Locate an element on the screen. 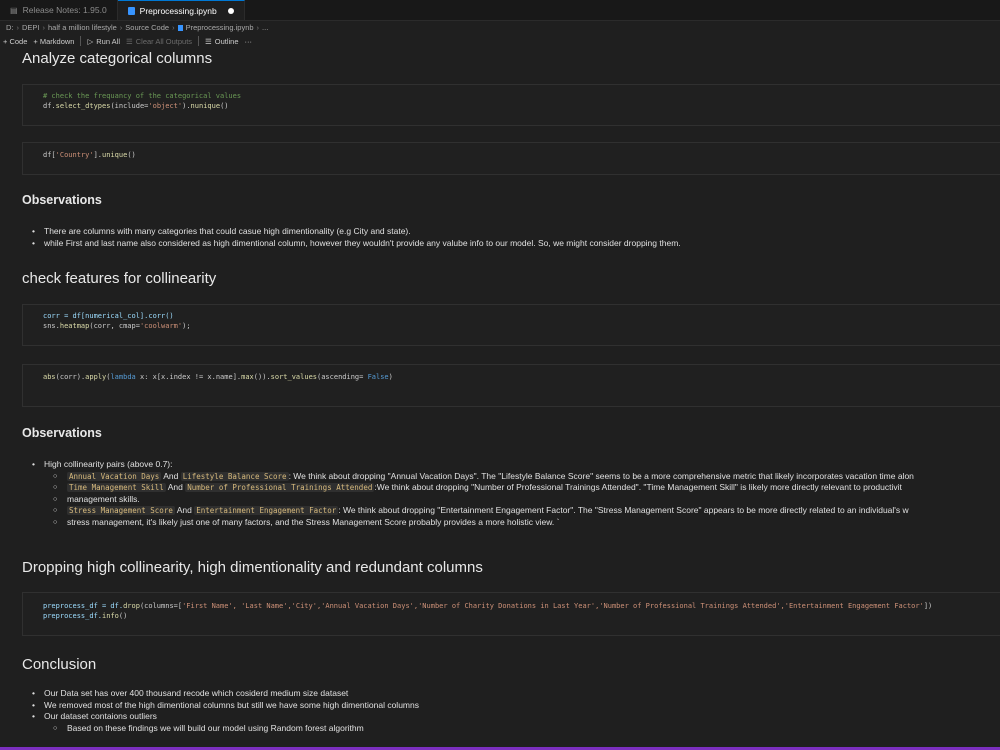  unsaved-dot-icon is located at coordinates (230, 10).